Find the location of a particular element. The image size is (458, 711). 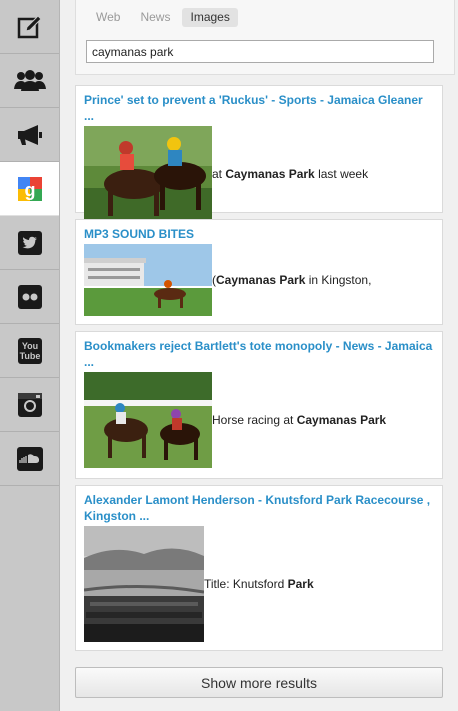

youtube-label-top: You is located at coordinates (29, 346).